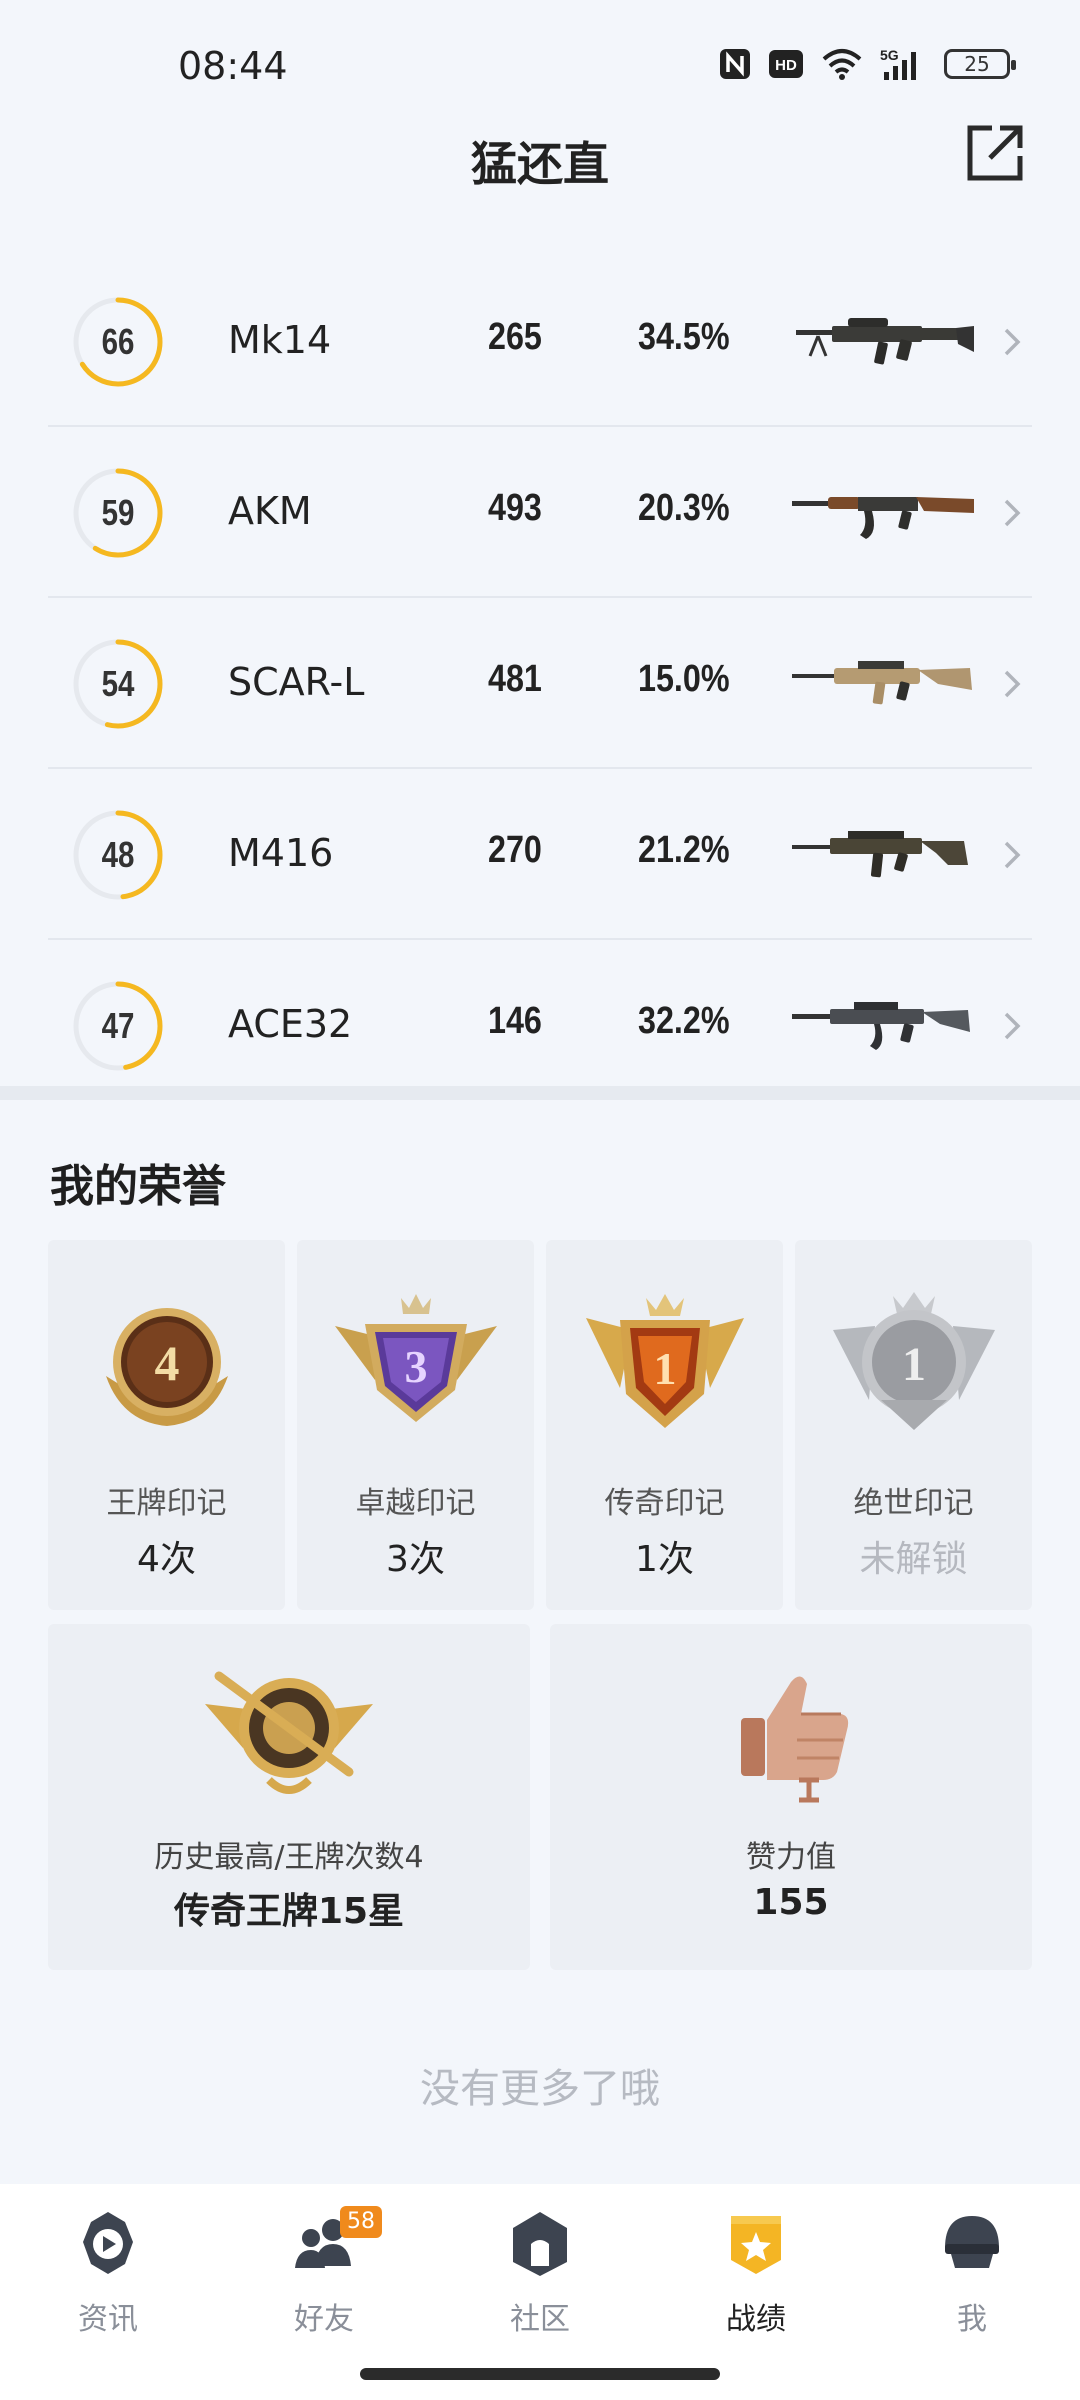 The image size is (1080, 2400). I want to click on score-value: 54, so click(118, 683).